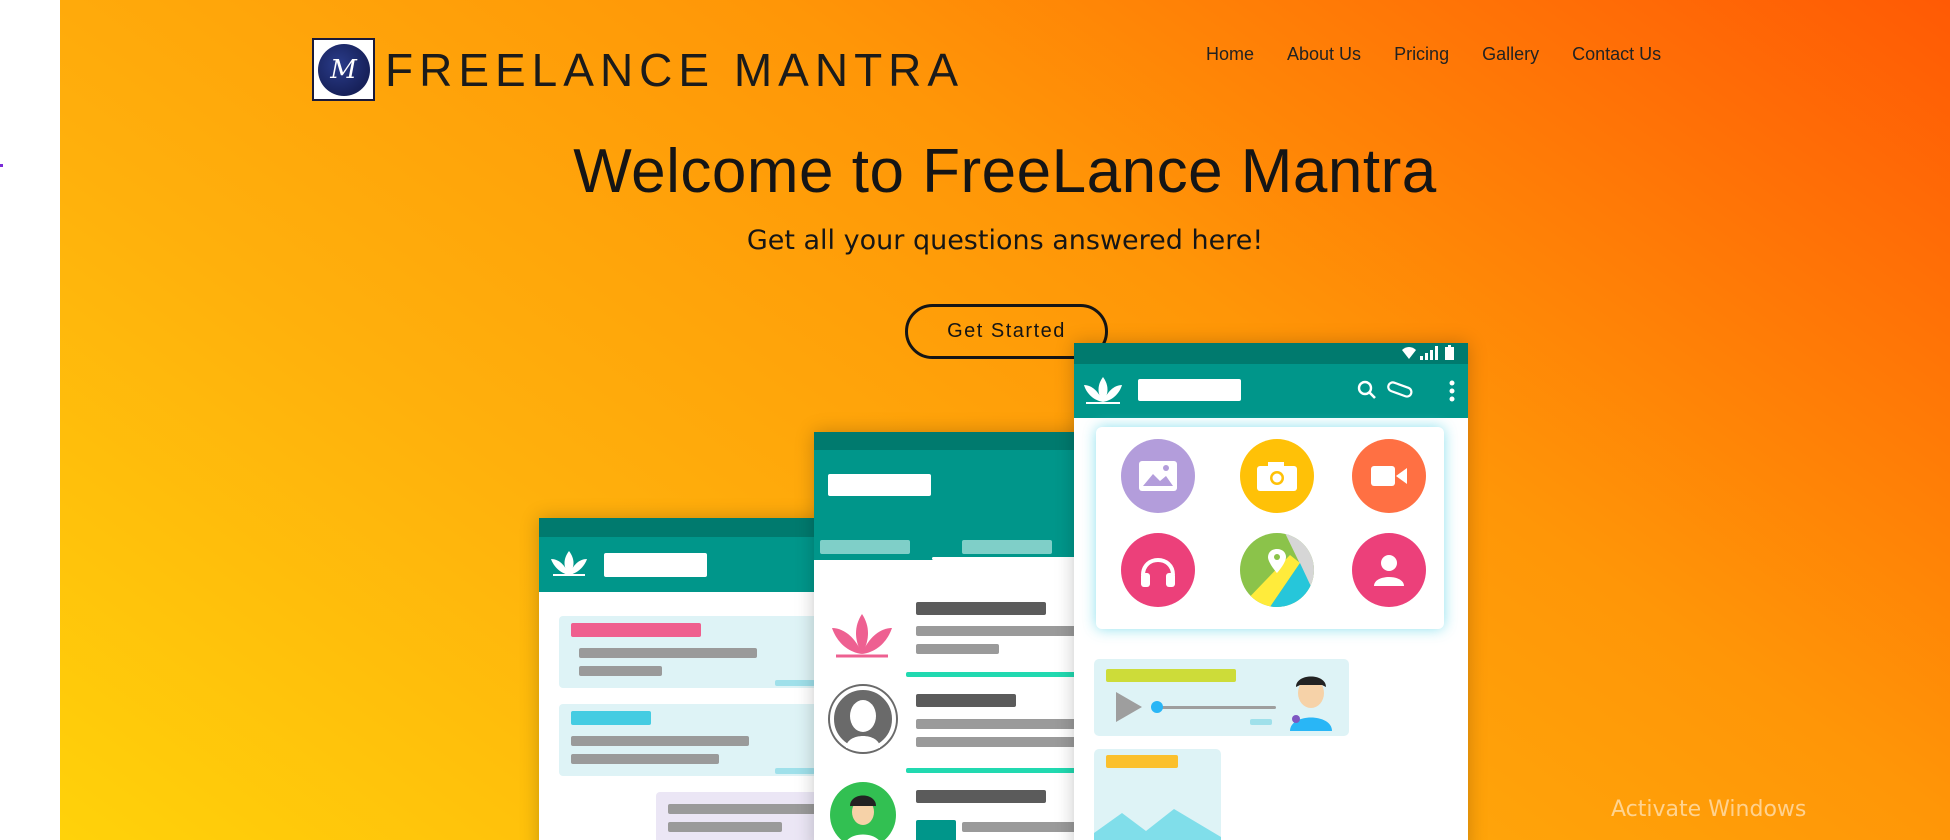  I want to click on phone-left-illustration, so click(681, 679).